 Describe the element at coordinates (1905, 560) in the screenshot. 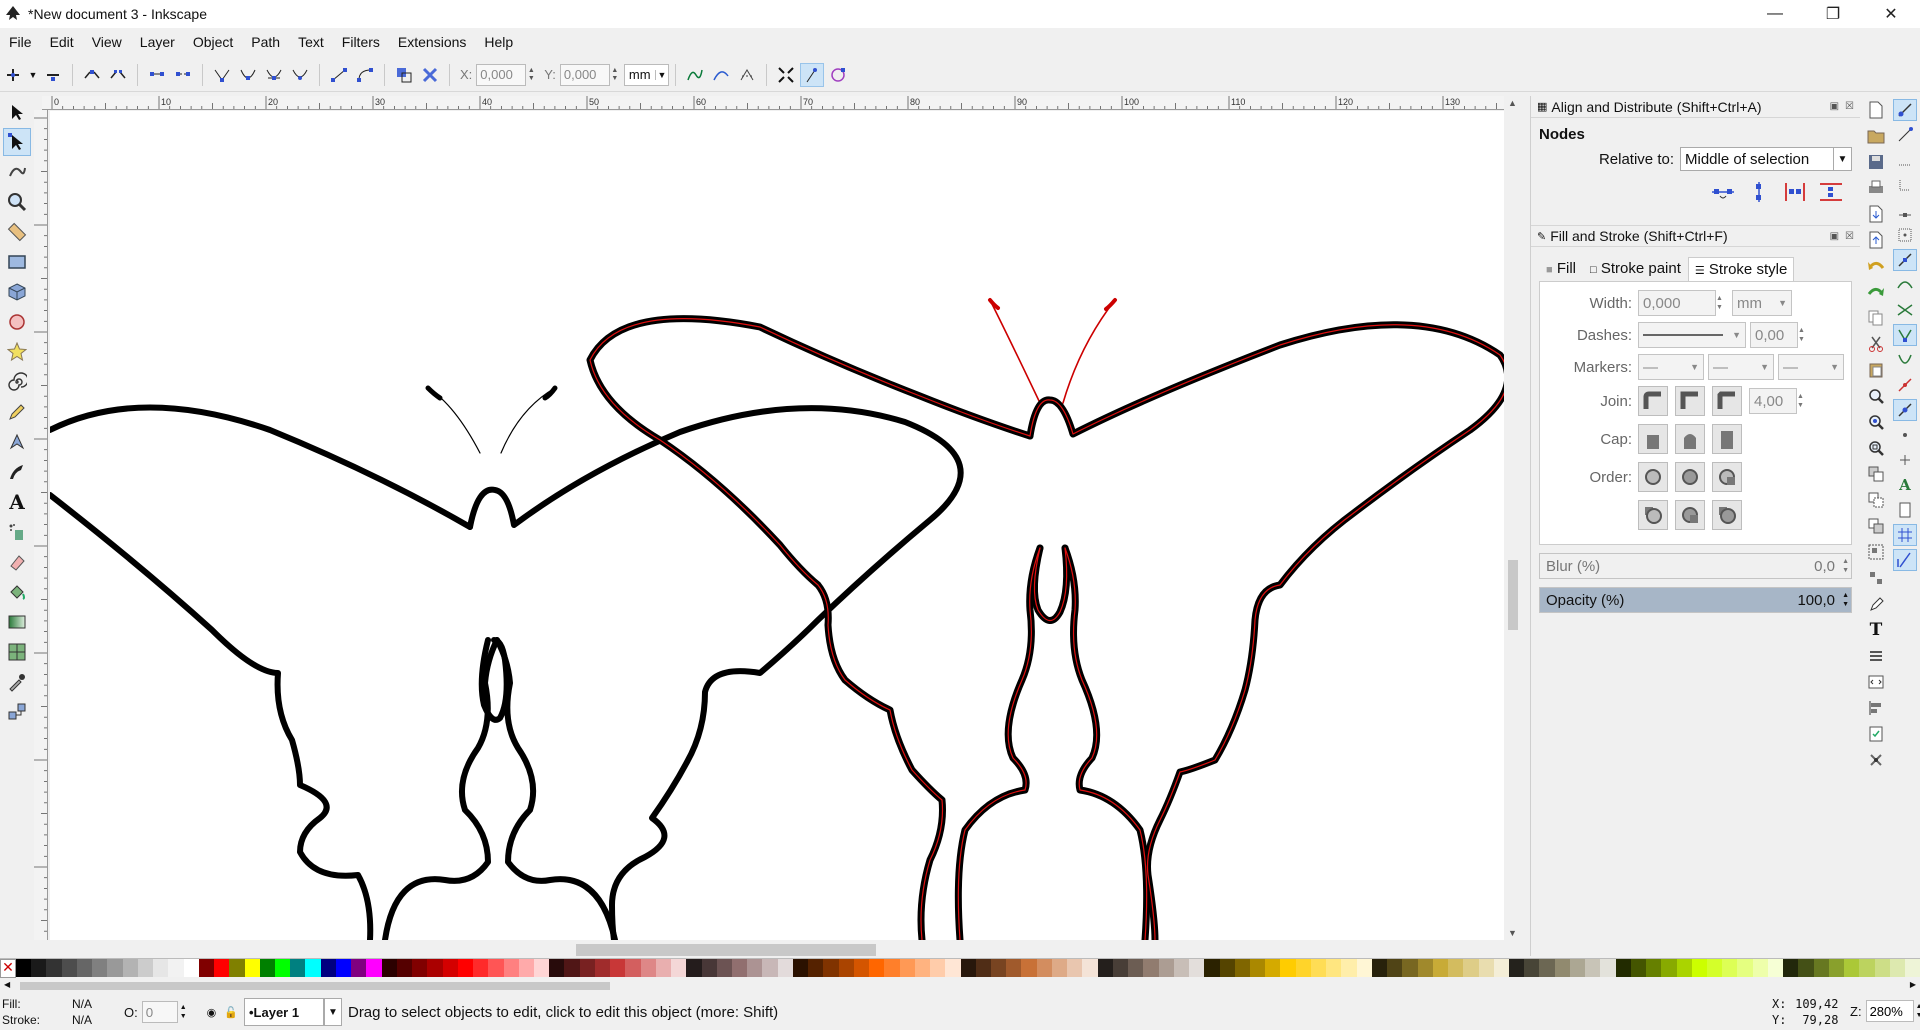

I see `snap-guide-icon` at that location.